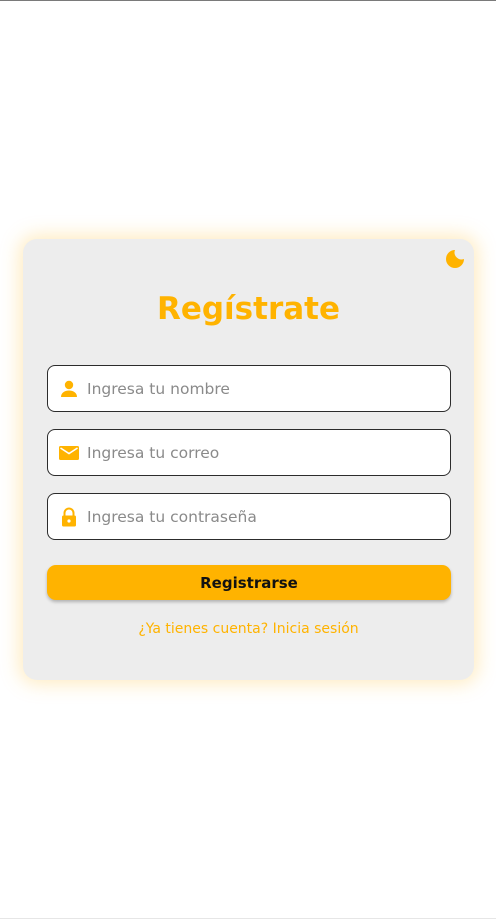 This screenshot has height=919, width=496. I want to click on login-link: ¿Ya tienes cuenta? Inicia sesión, so click(248, 629).